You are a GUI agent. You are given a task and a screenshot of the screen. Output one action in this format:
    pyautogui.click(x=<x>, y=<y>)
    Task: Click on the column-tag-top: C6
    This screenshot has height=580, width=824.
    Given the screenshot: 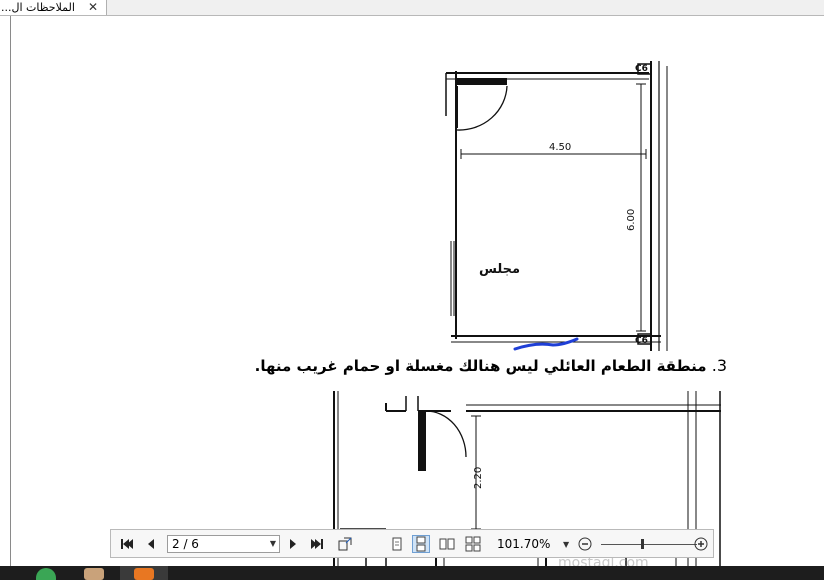 What is the action you would take?
    pyautogui.click(x=641, y=69)
    